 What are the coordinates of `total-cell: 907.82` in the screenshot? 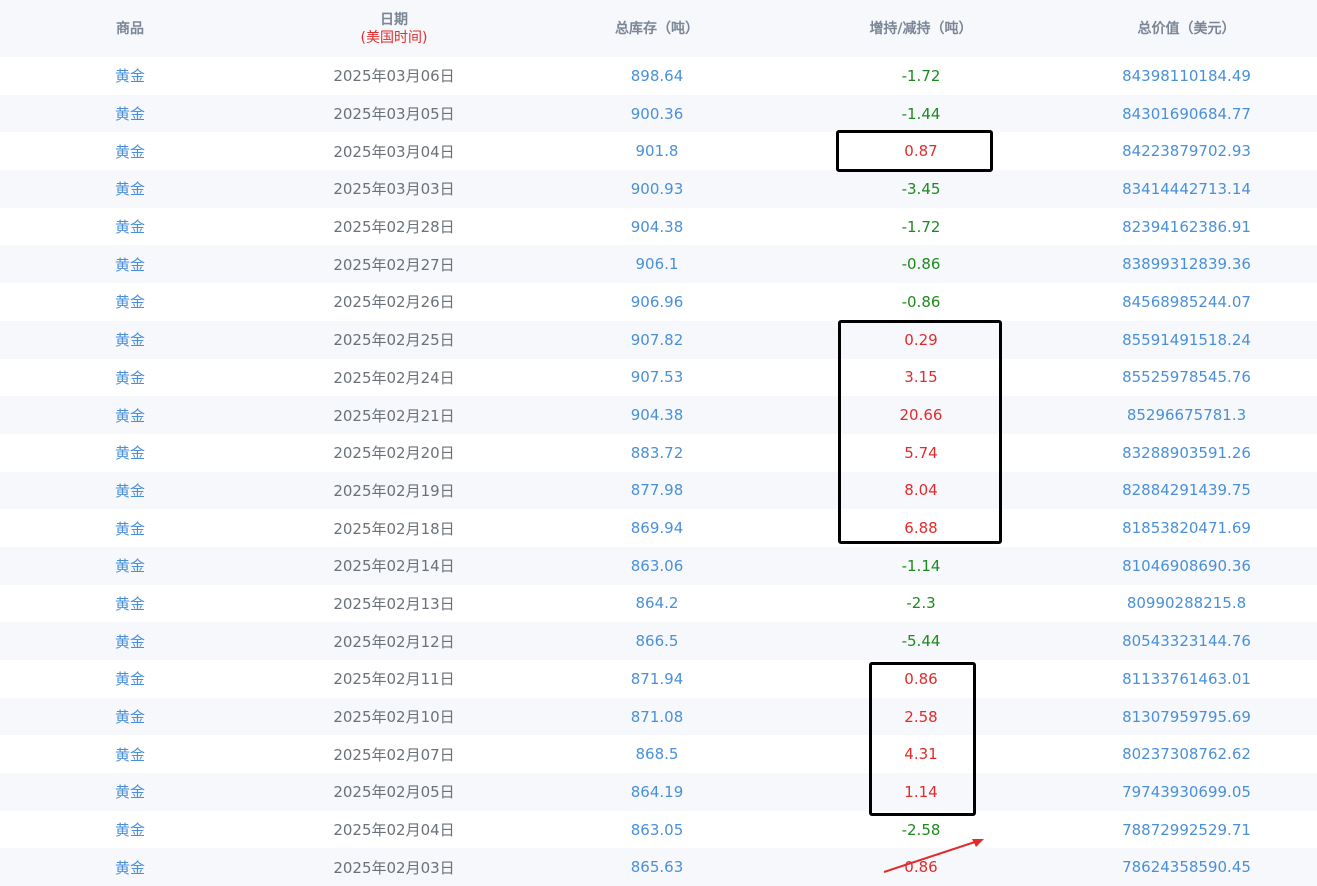 It's located at (657, 339).